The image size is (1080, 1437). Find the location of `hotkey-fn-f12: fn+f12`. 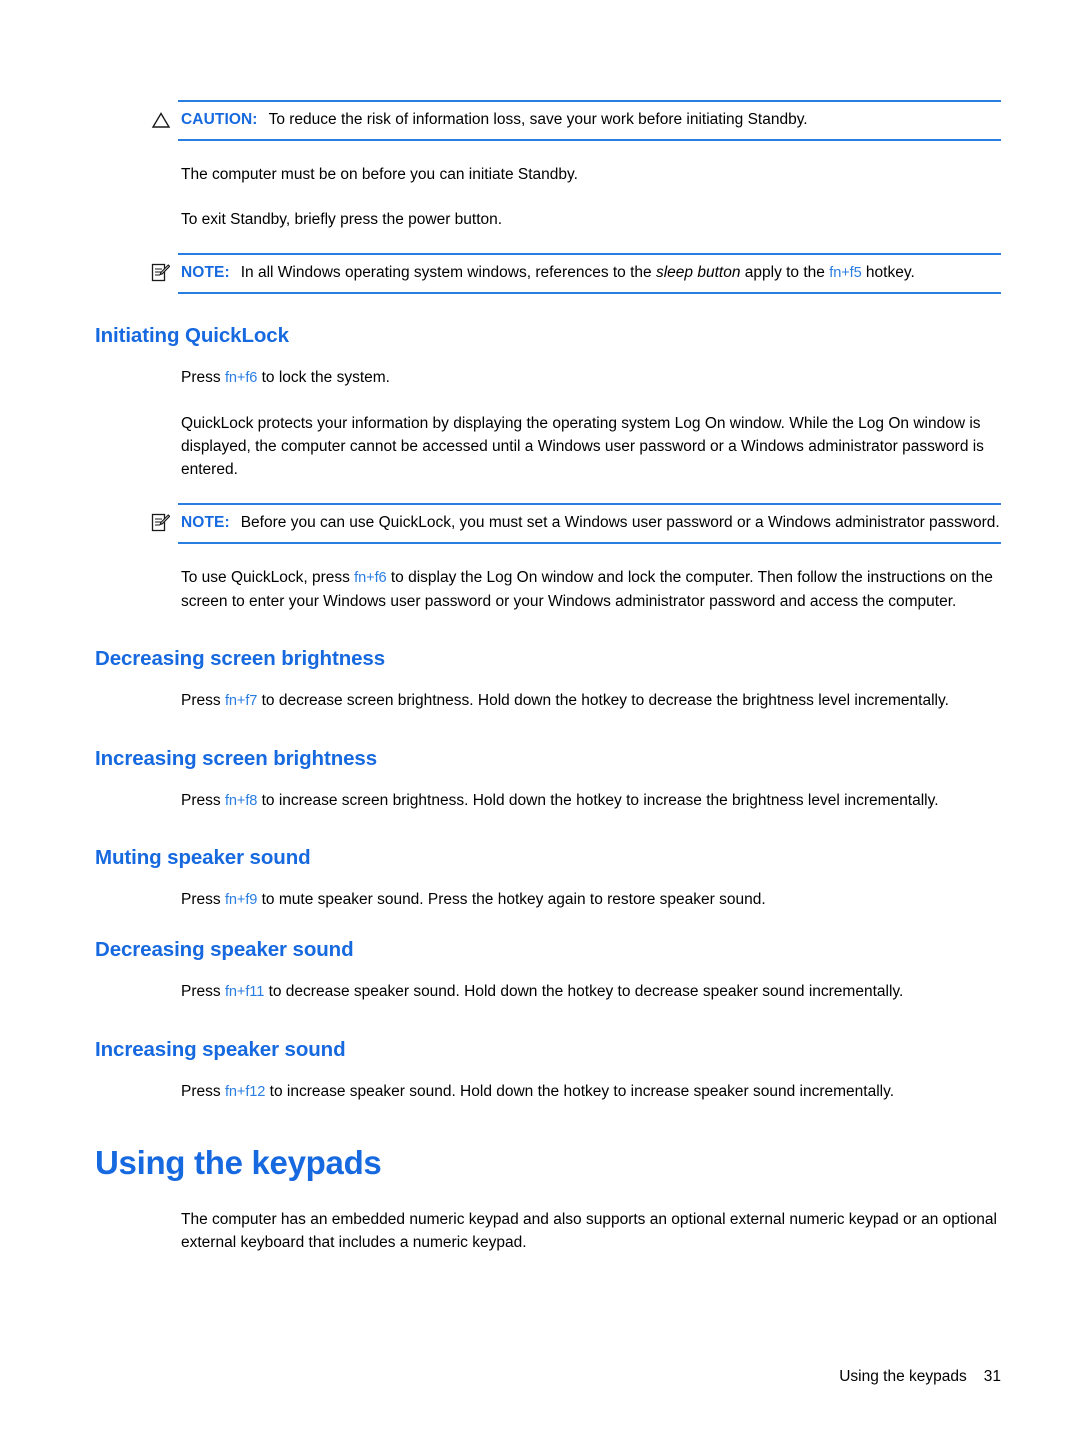

hotkey-fn-f12: fn+f12 is located at coordinates (245, 1091).